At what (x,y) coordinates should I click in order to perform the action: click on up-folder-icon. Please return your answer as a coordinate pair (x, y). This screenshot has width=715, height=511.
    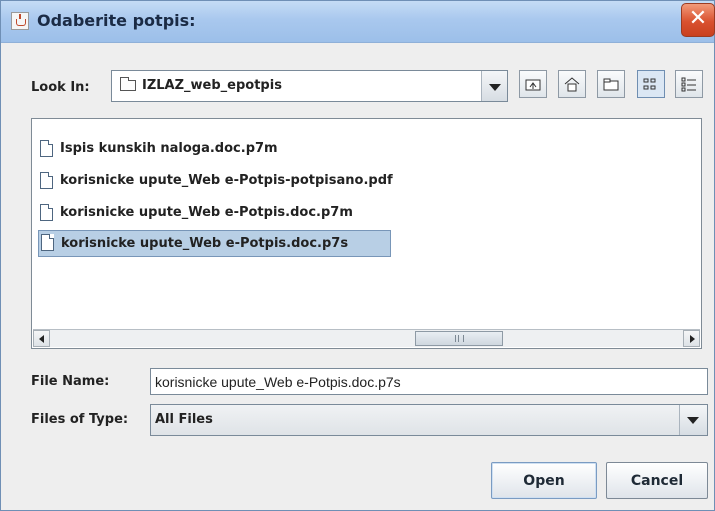
    Looking at the image, I should click on (533, 85).